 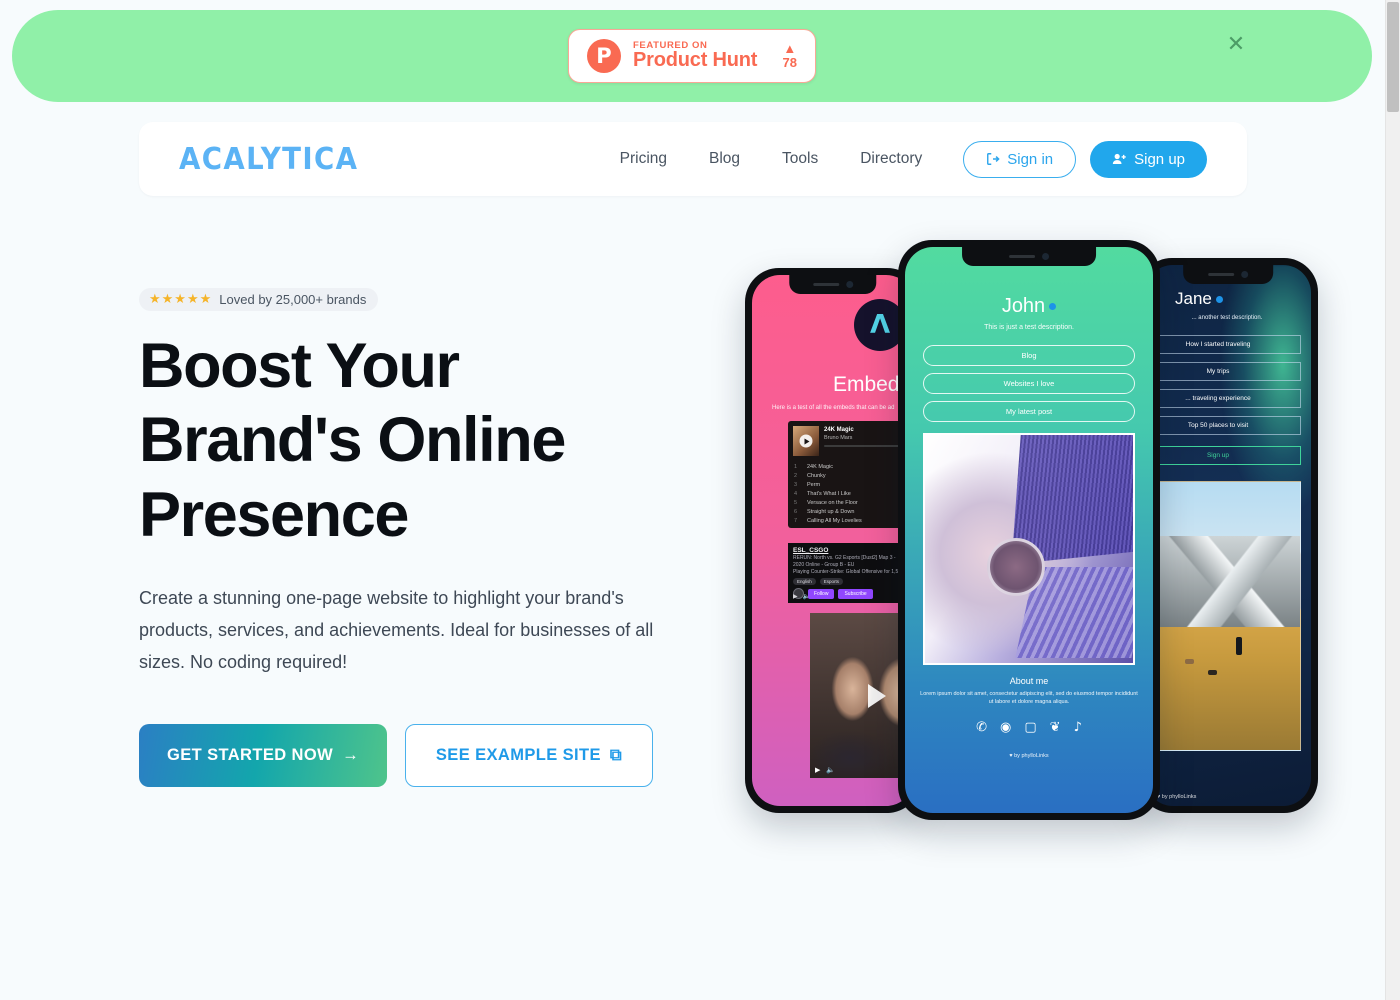 I want to click on profile-link-websites: Websites I love, so click(x=1029, y=383).